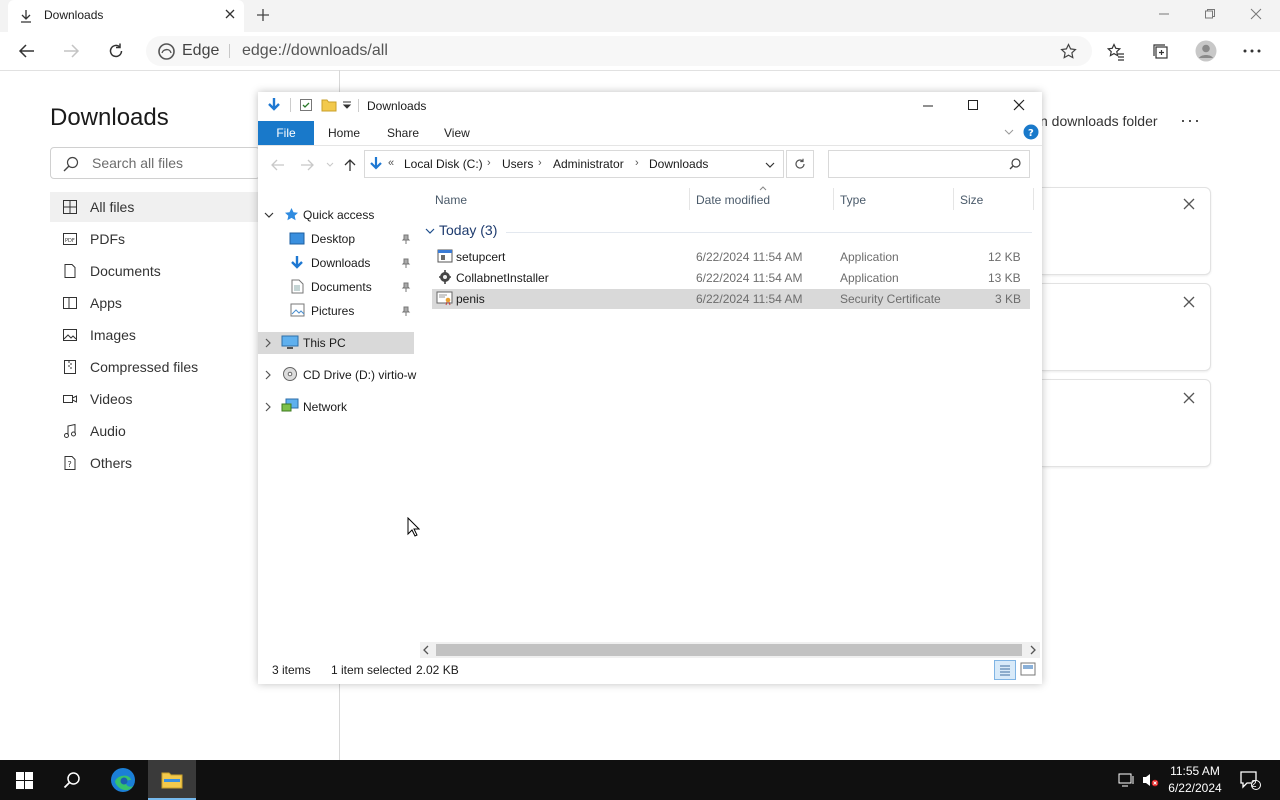 This screenshot has height=800, width=1280. What do you see at coordinates (344, 133) in the screenshot?
I see `ribbon-tab-home: Home` at bounding box center [344, 133].